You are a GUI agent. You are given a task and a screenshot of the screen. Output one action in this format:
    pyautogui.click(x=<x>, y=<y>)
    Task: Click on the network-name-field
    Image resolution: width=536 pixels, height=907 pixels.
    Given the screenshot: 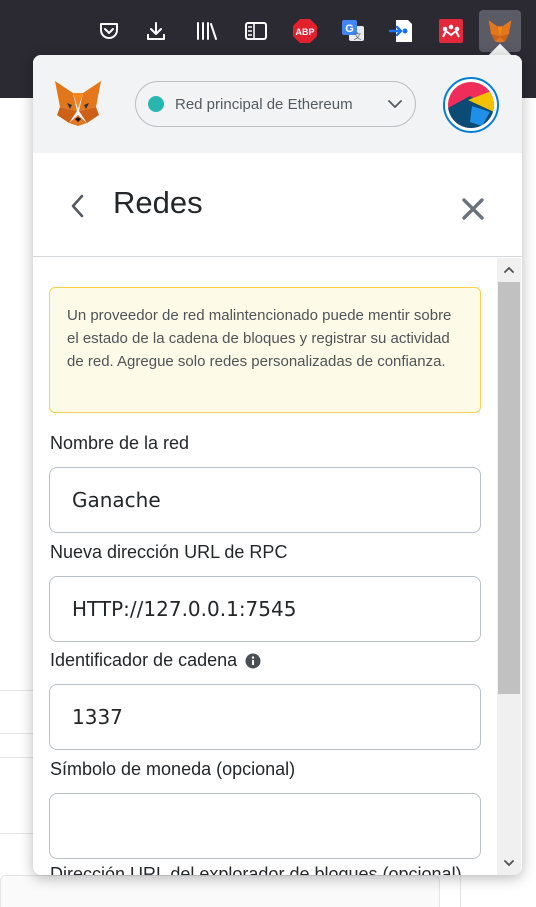 What is the action you would take?
    pyautogui.click(x=265, y=500)
    